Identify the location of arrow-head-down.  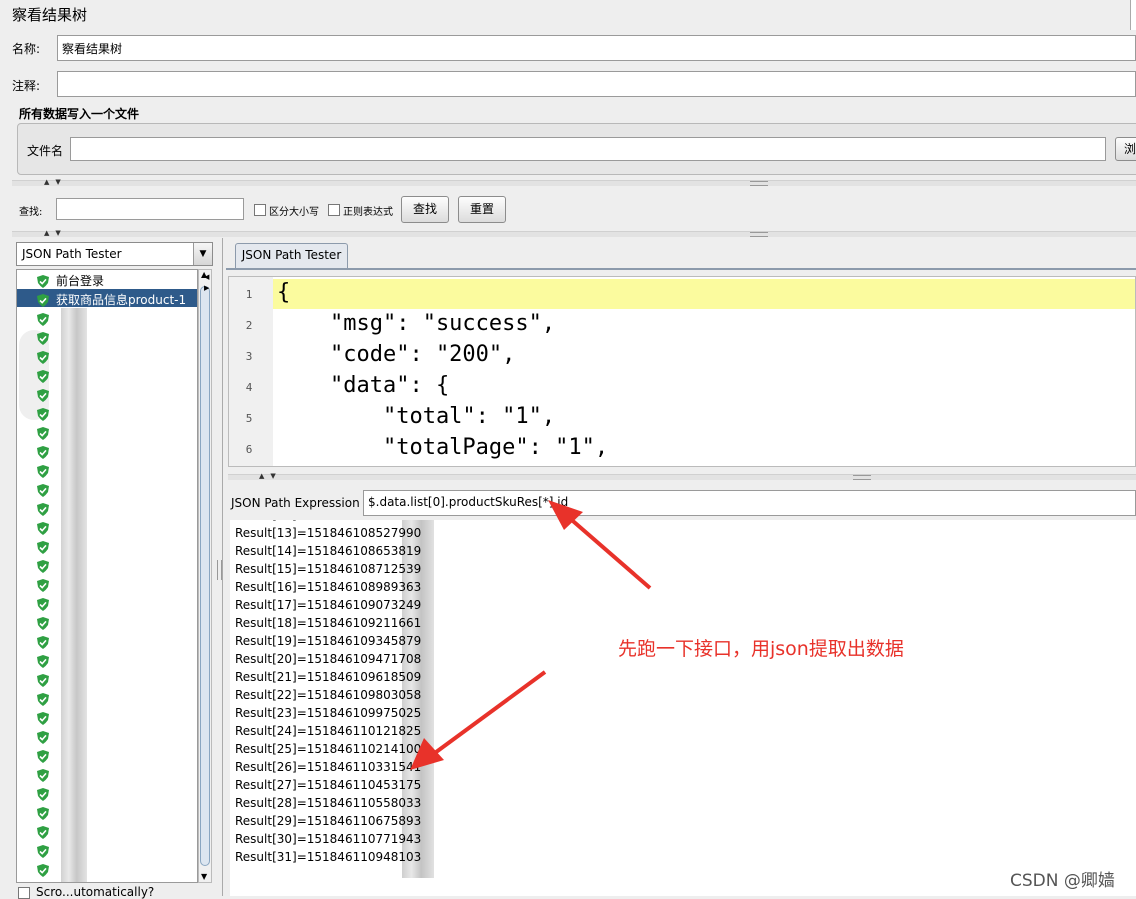
(427, 754).